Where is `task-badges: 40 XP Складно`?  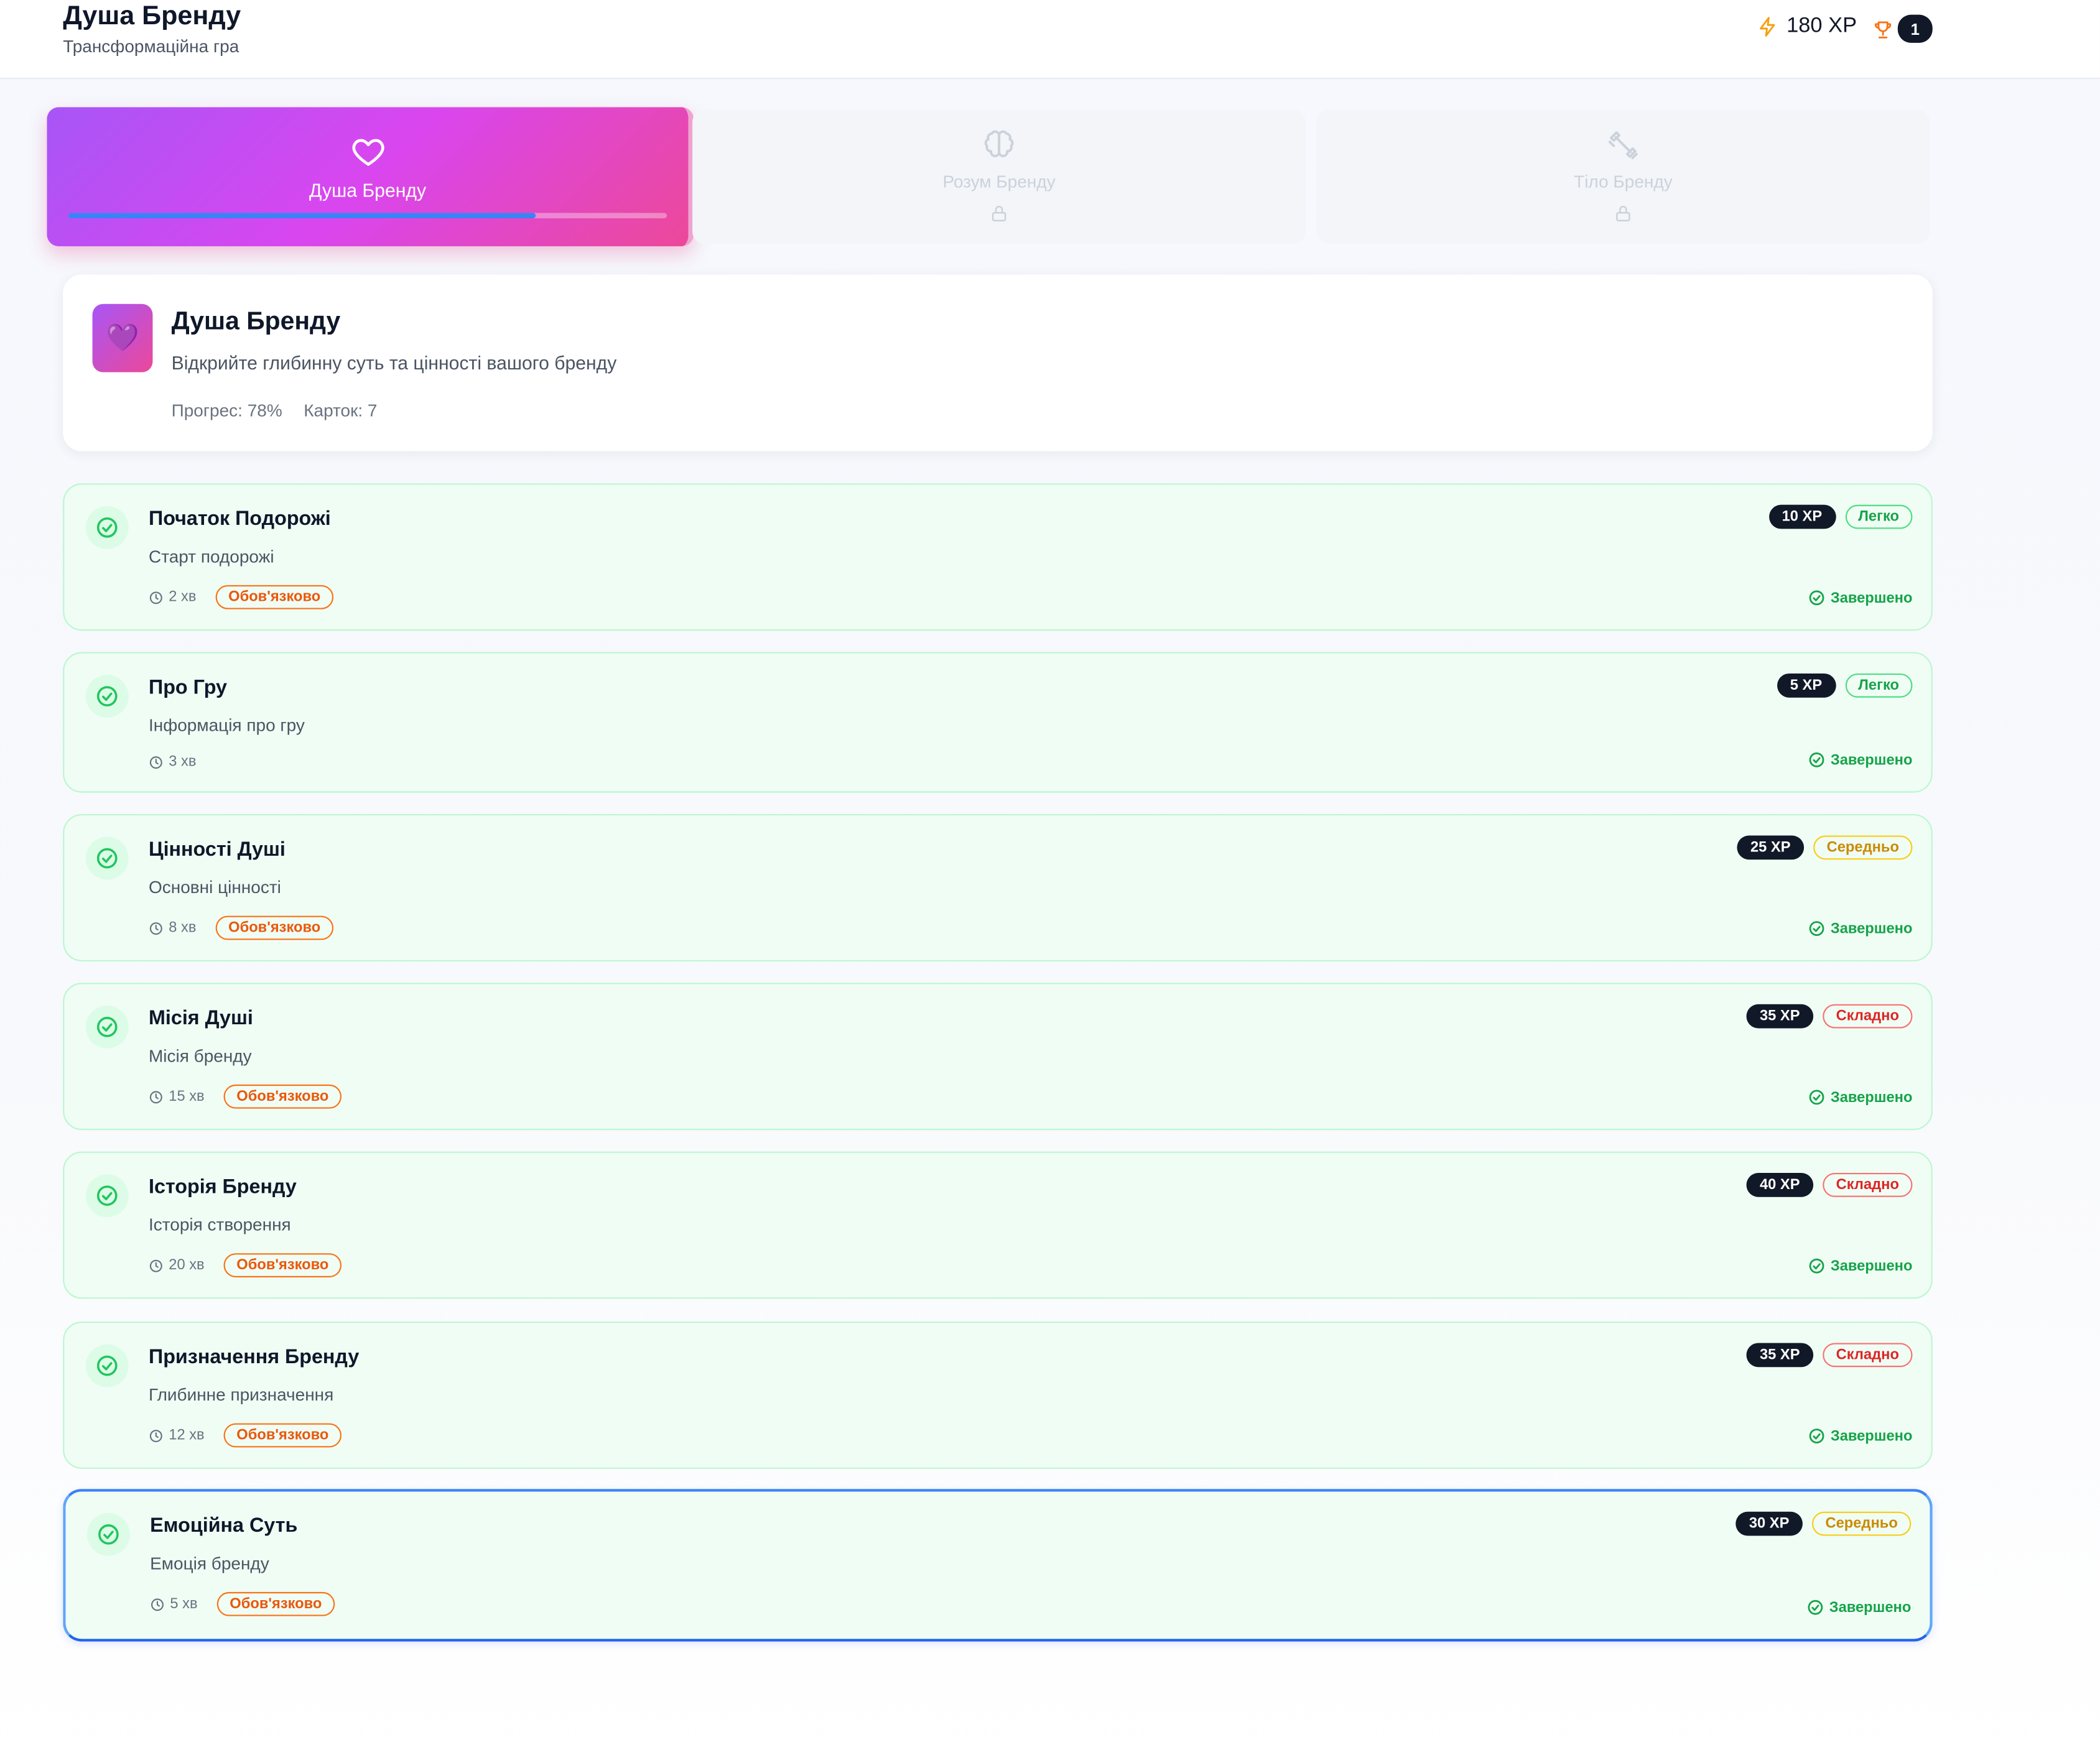
task-badges: 40 XP Складно is located at coordinates (1829, 1185).